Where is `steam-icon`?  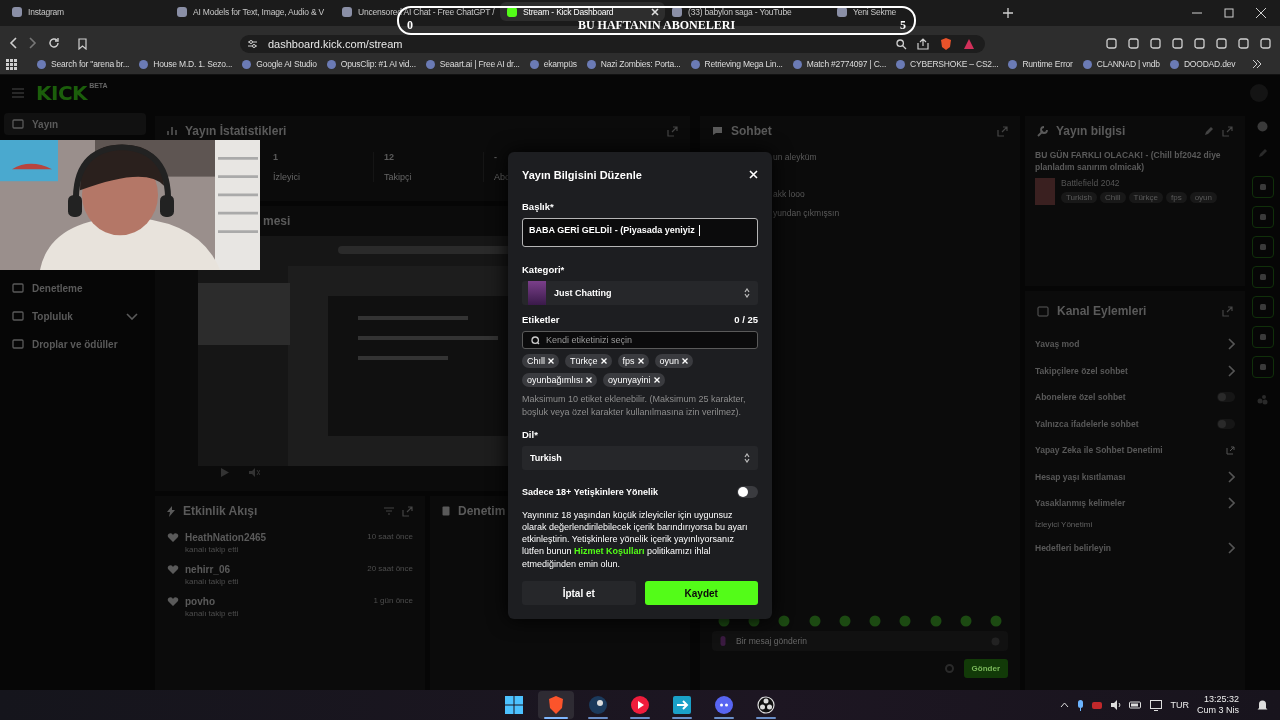 steam-icon is located at coordinates (598, 705).